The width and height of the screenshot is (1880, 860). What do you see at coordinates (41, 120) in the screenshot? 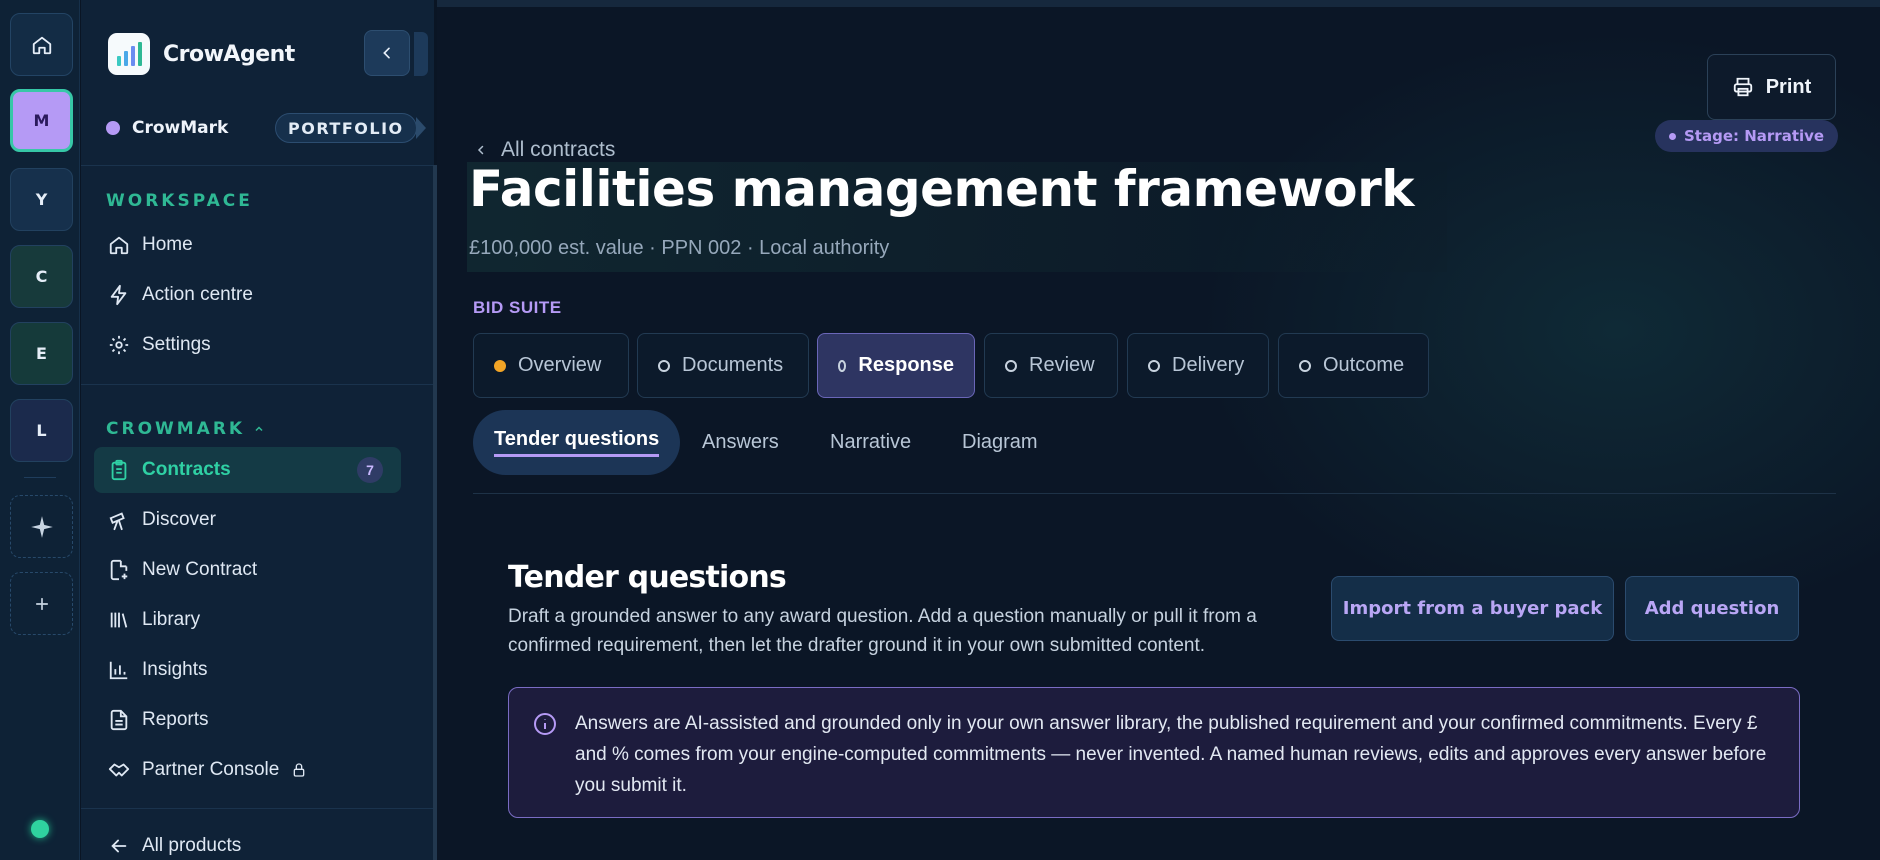
I see `rail-workspace-m: M` at bounding box center [41, 120].